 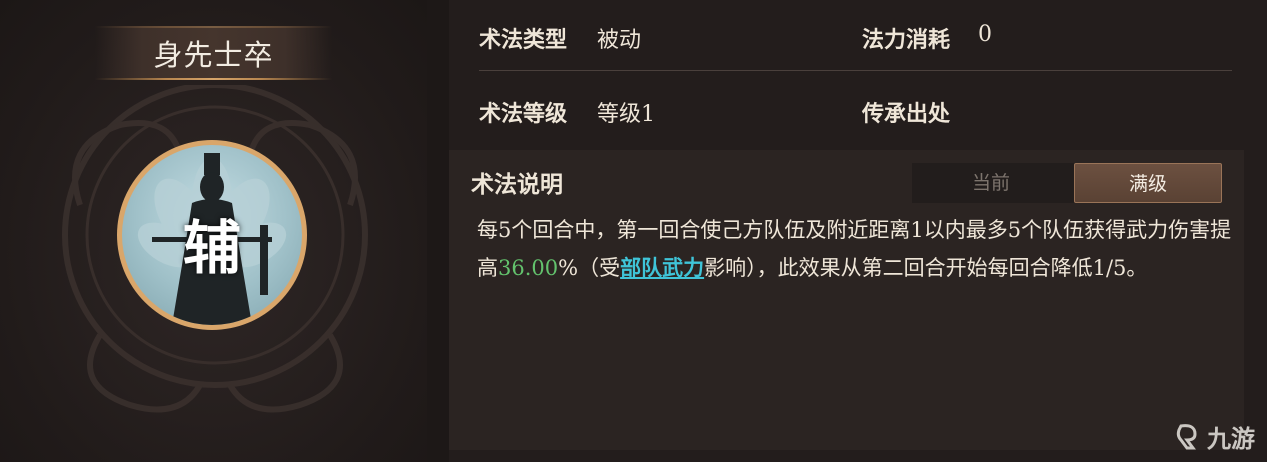 I want to click on skill-name: 身先士卒, so click(x=213, y=55).